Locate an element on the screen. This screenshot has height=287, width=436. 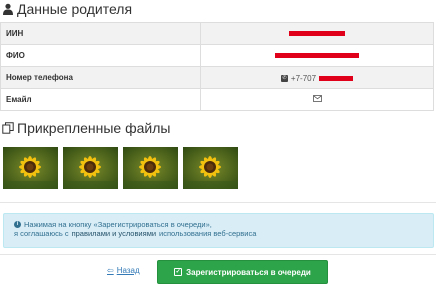
fio-label: ФИО is located at coordinates (100, 55).